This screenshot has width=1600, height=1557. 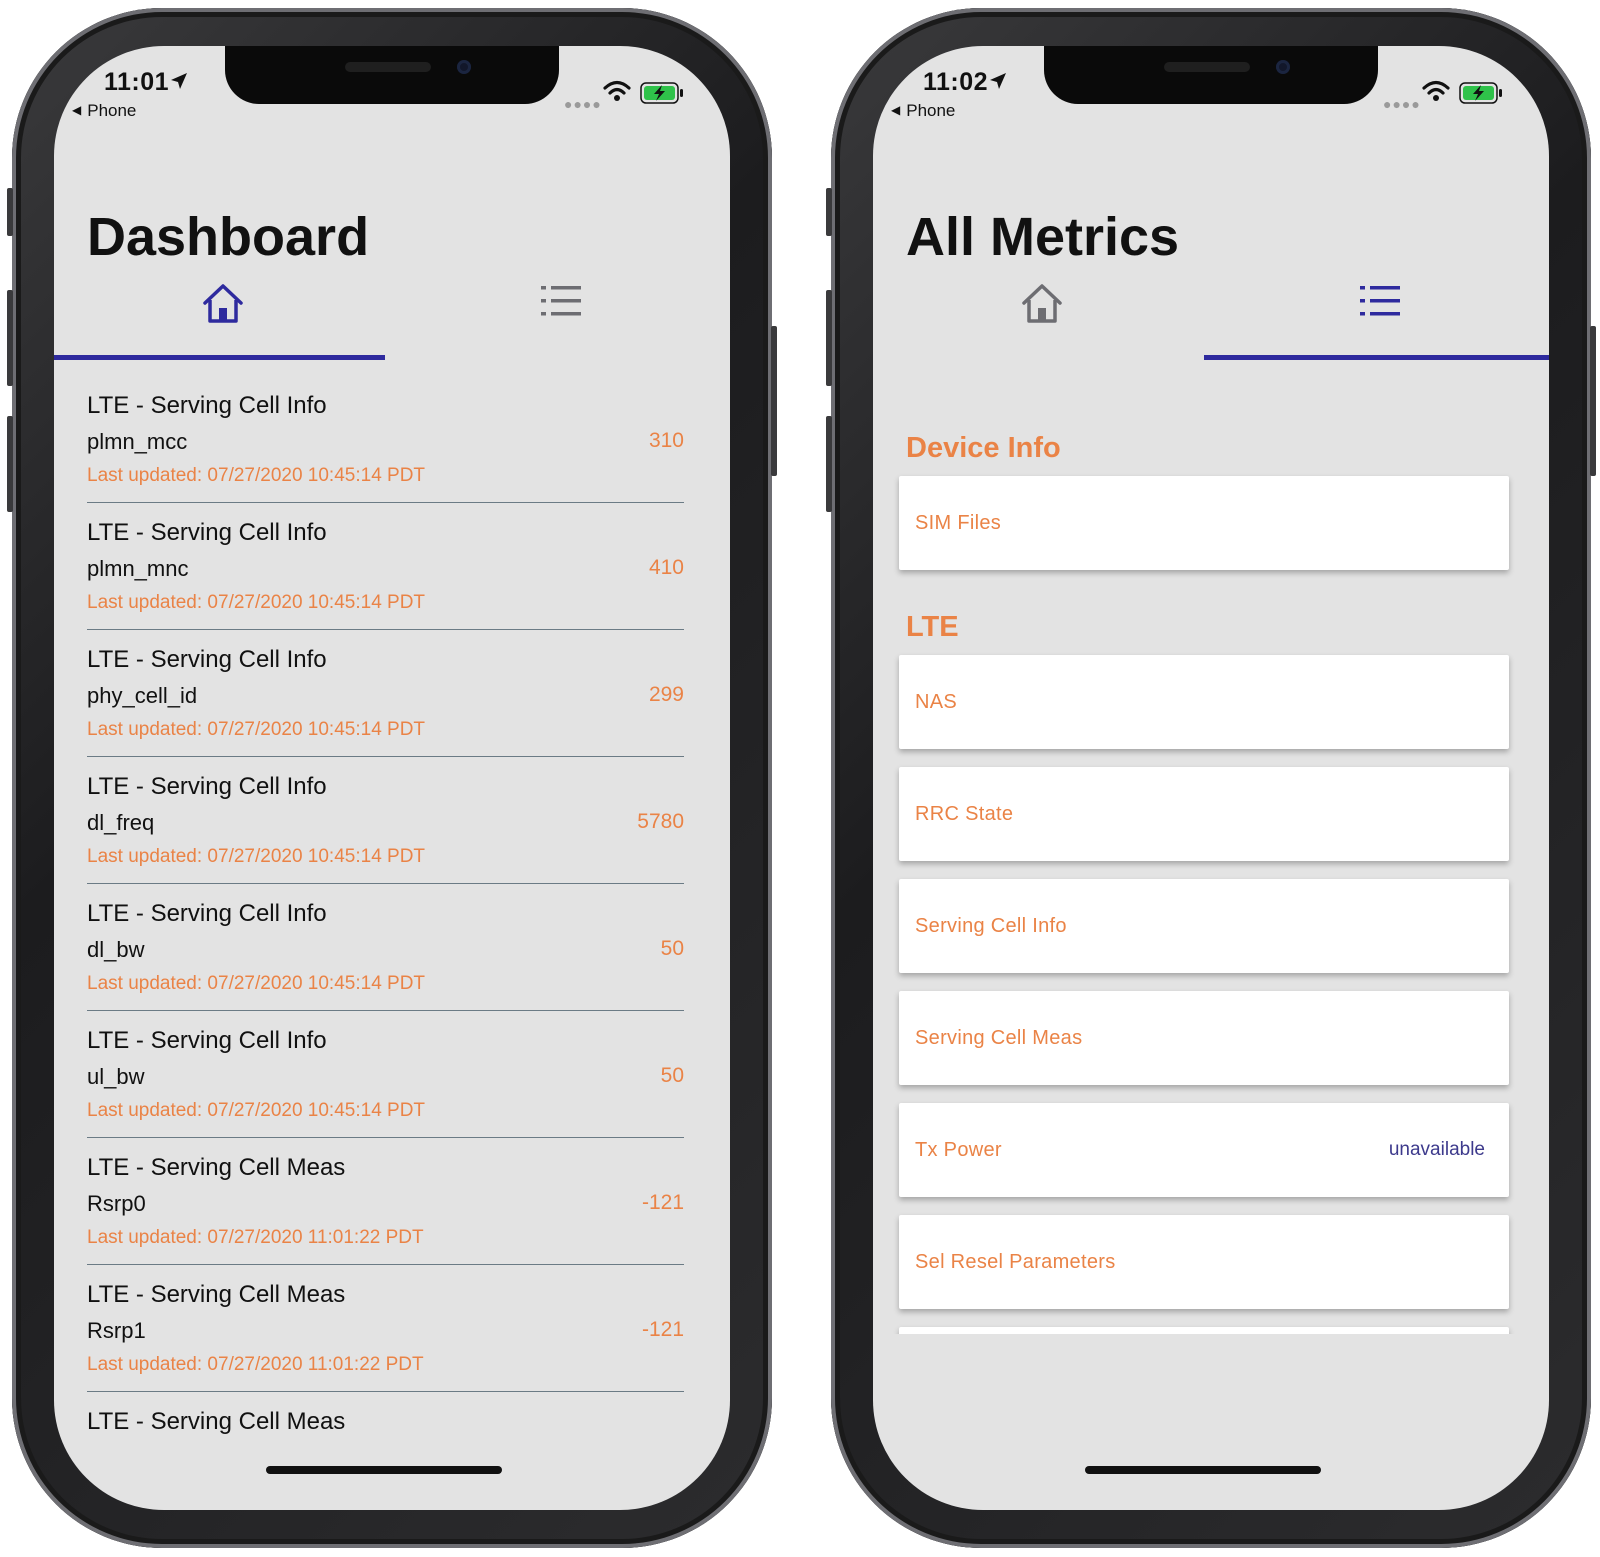 I want to click on metric-group-card, so click(x=1204, y=1330).